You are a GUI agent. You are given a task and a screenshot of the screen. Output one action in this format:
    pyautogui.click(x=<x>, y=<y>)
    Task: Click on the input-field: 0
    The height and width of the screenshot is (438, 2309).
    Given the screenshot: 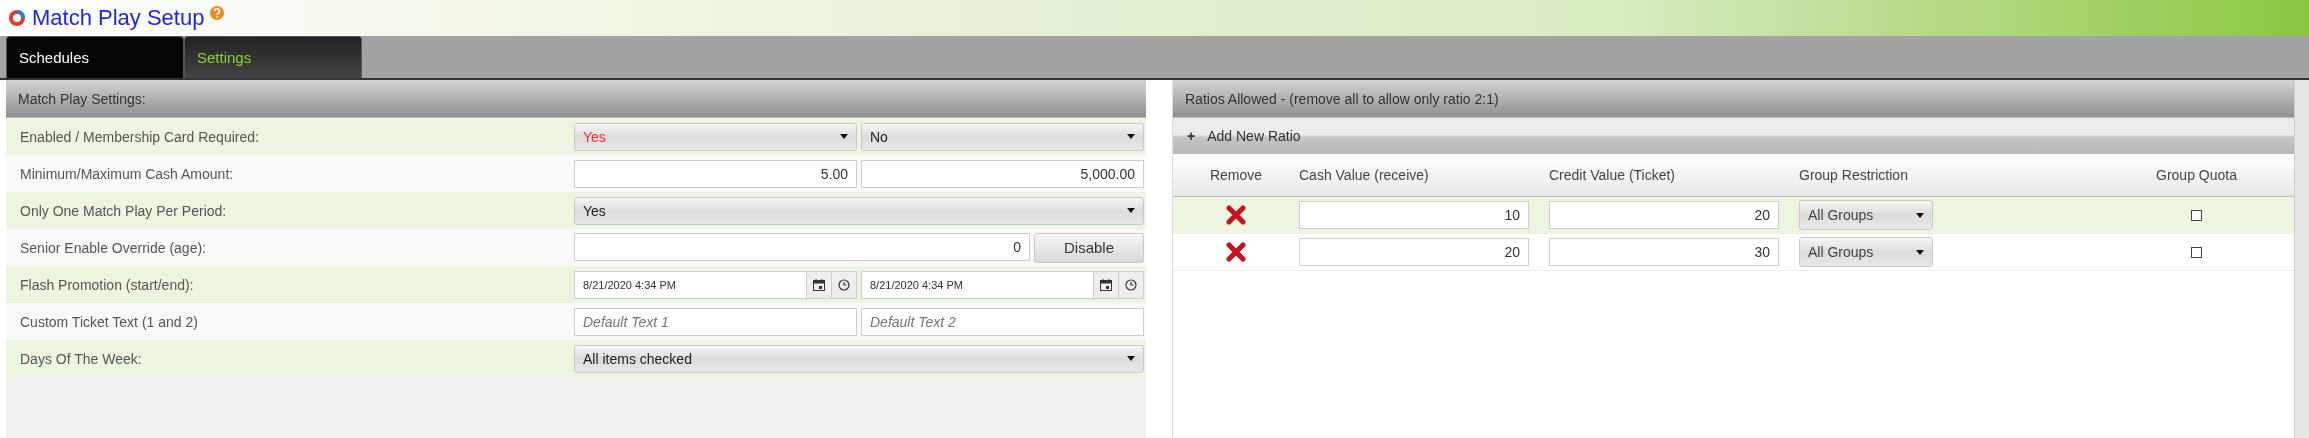 What is the action you would take?
    pyautogui.click(x=802, y=246)
    